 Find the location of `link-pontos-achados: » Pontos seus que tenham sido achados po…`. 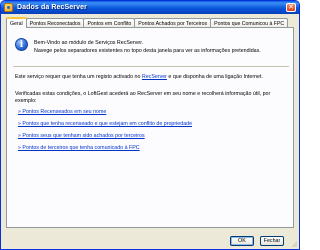

link-pontos-achados: » Pontos seus que tenham sido achados po… is located at coordinates (153, 136).